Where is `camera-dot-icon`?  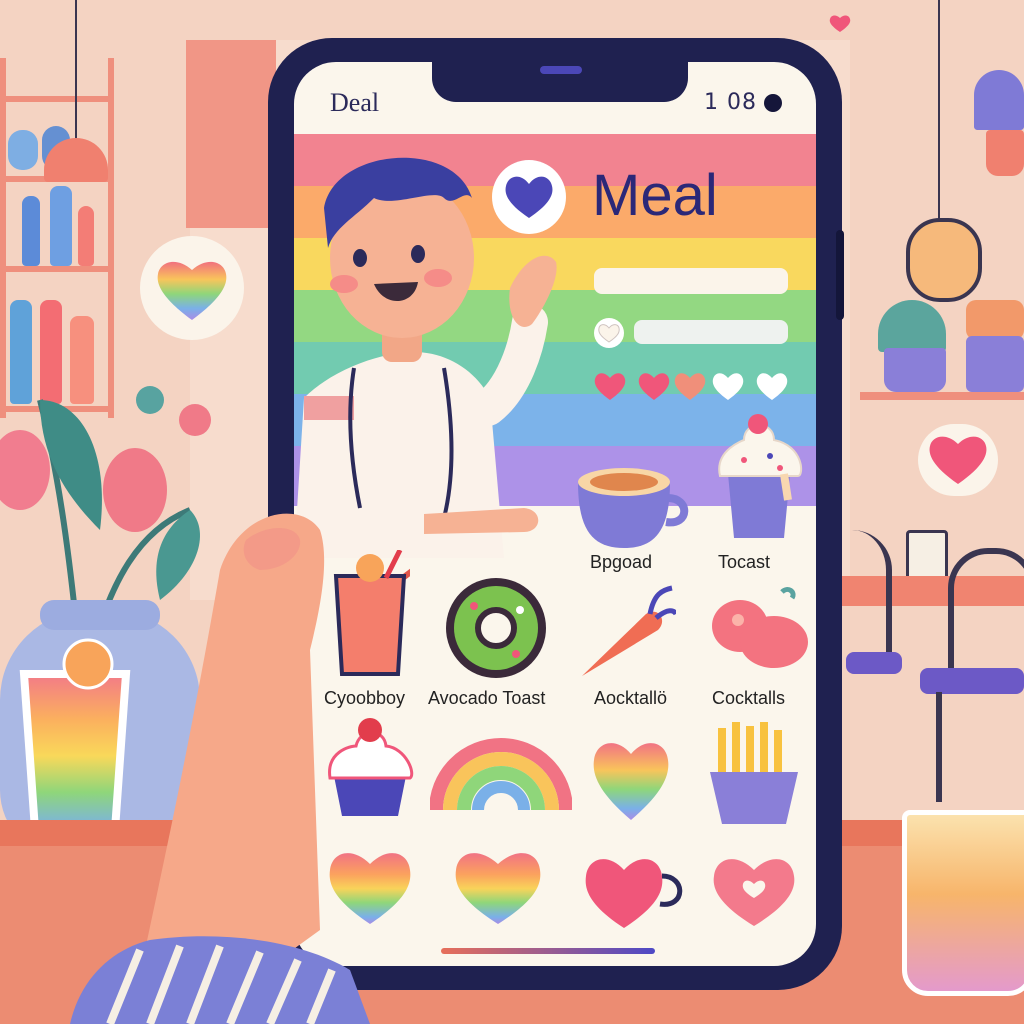 camera-dot-icon is located at coordinates (773, 103).